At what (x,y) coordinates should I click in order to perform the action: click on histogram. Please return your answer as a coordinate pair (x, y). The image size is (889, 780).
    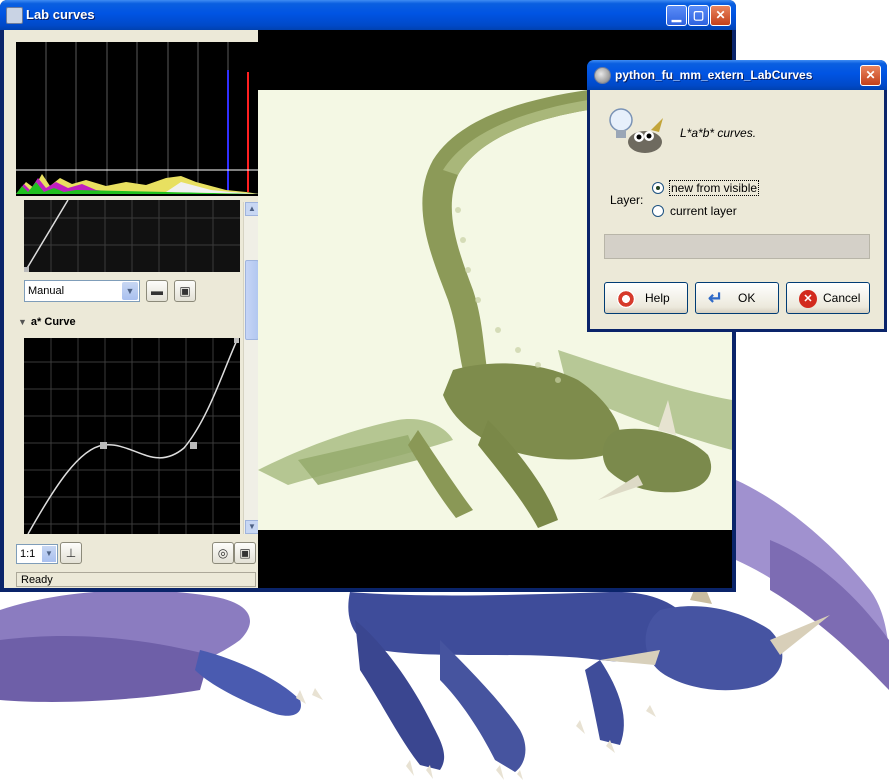
    Looking at the image, I should click on (137, 119).